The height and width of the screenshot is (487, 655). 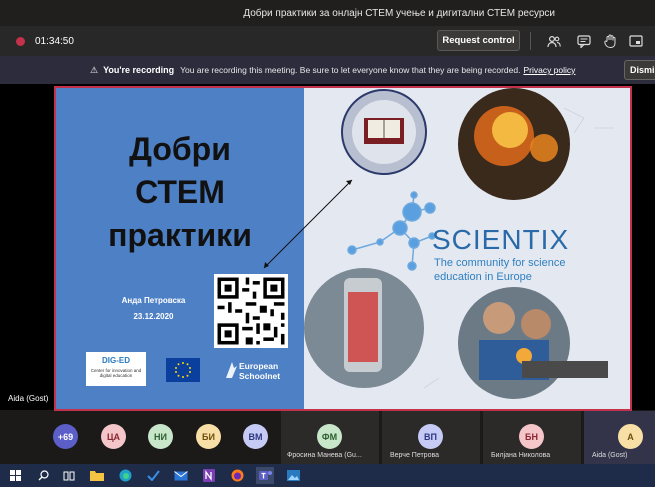 What do you see at coordinates (208, 436) in the screenshot?
I see `participant-avatar: БИ` at bounding box center [208, 436].